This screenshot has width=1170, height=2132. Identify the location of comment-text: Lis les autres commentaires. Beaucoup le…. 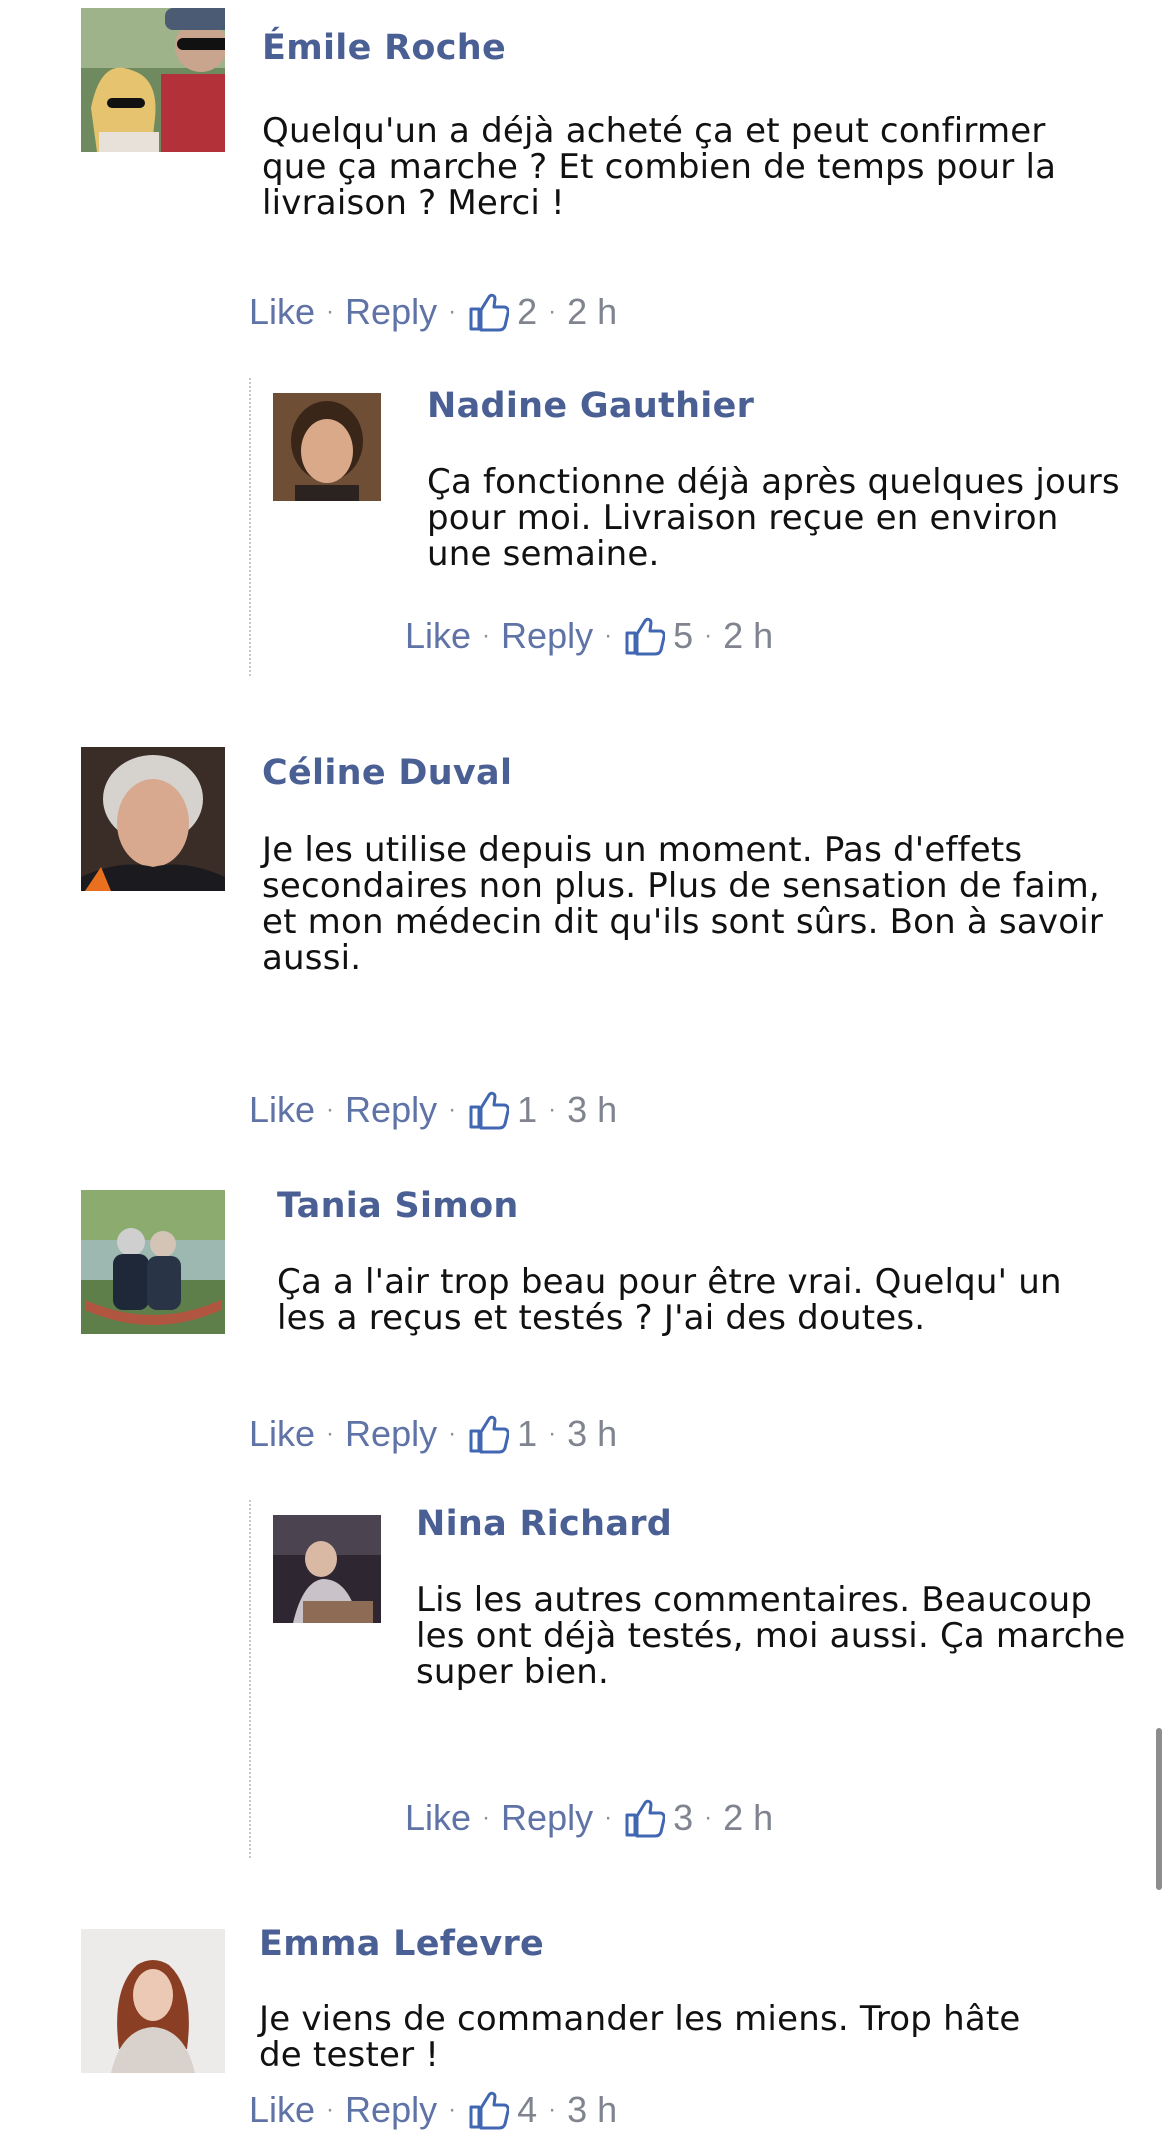
(771, 1636).